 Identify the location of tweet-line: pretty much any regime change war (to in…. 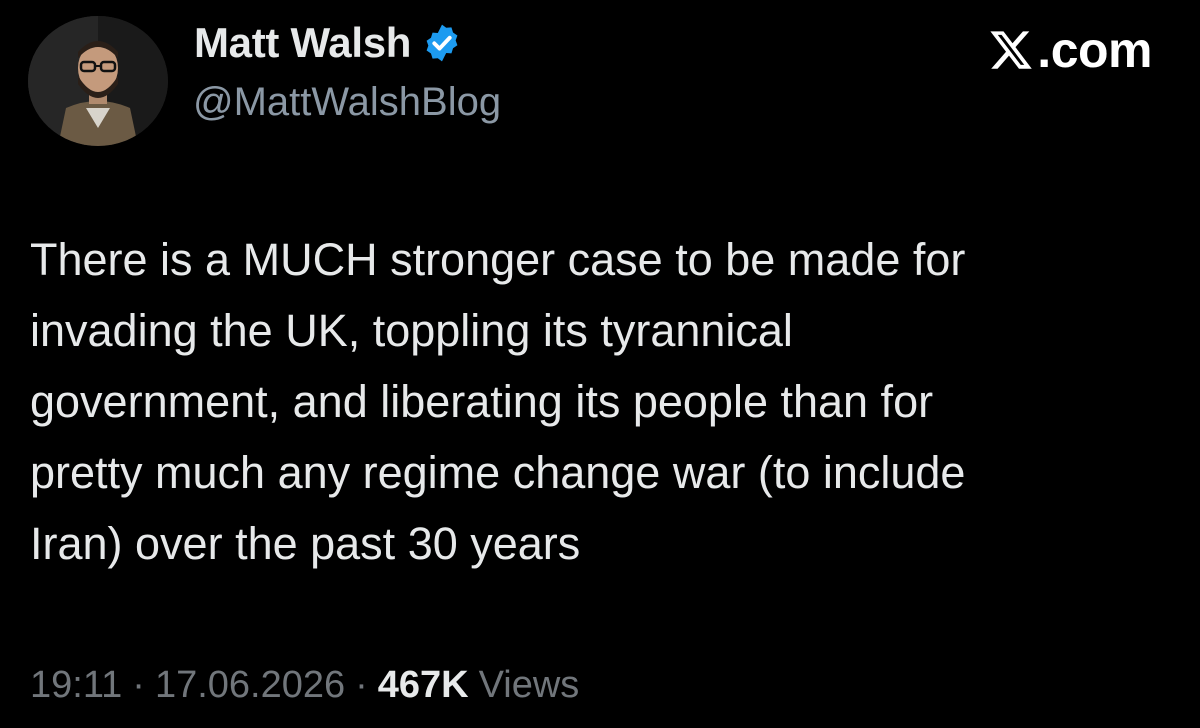
(498, 472).